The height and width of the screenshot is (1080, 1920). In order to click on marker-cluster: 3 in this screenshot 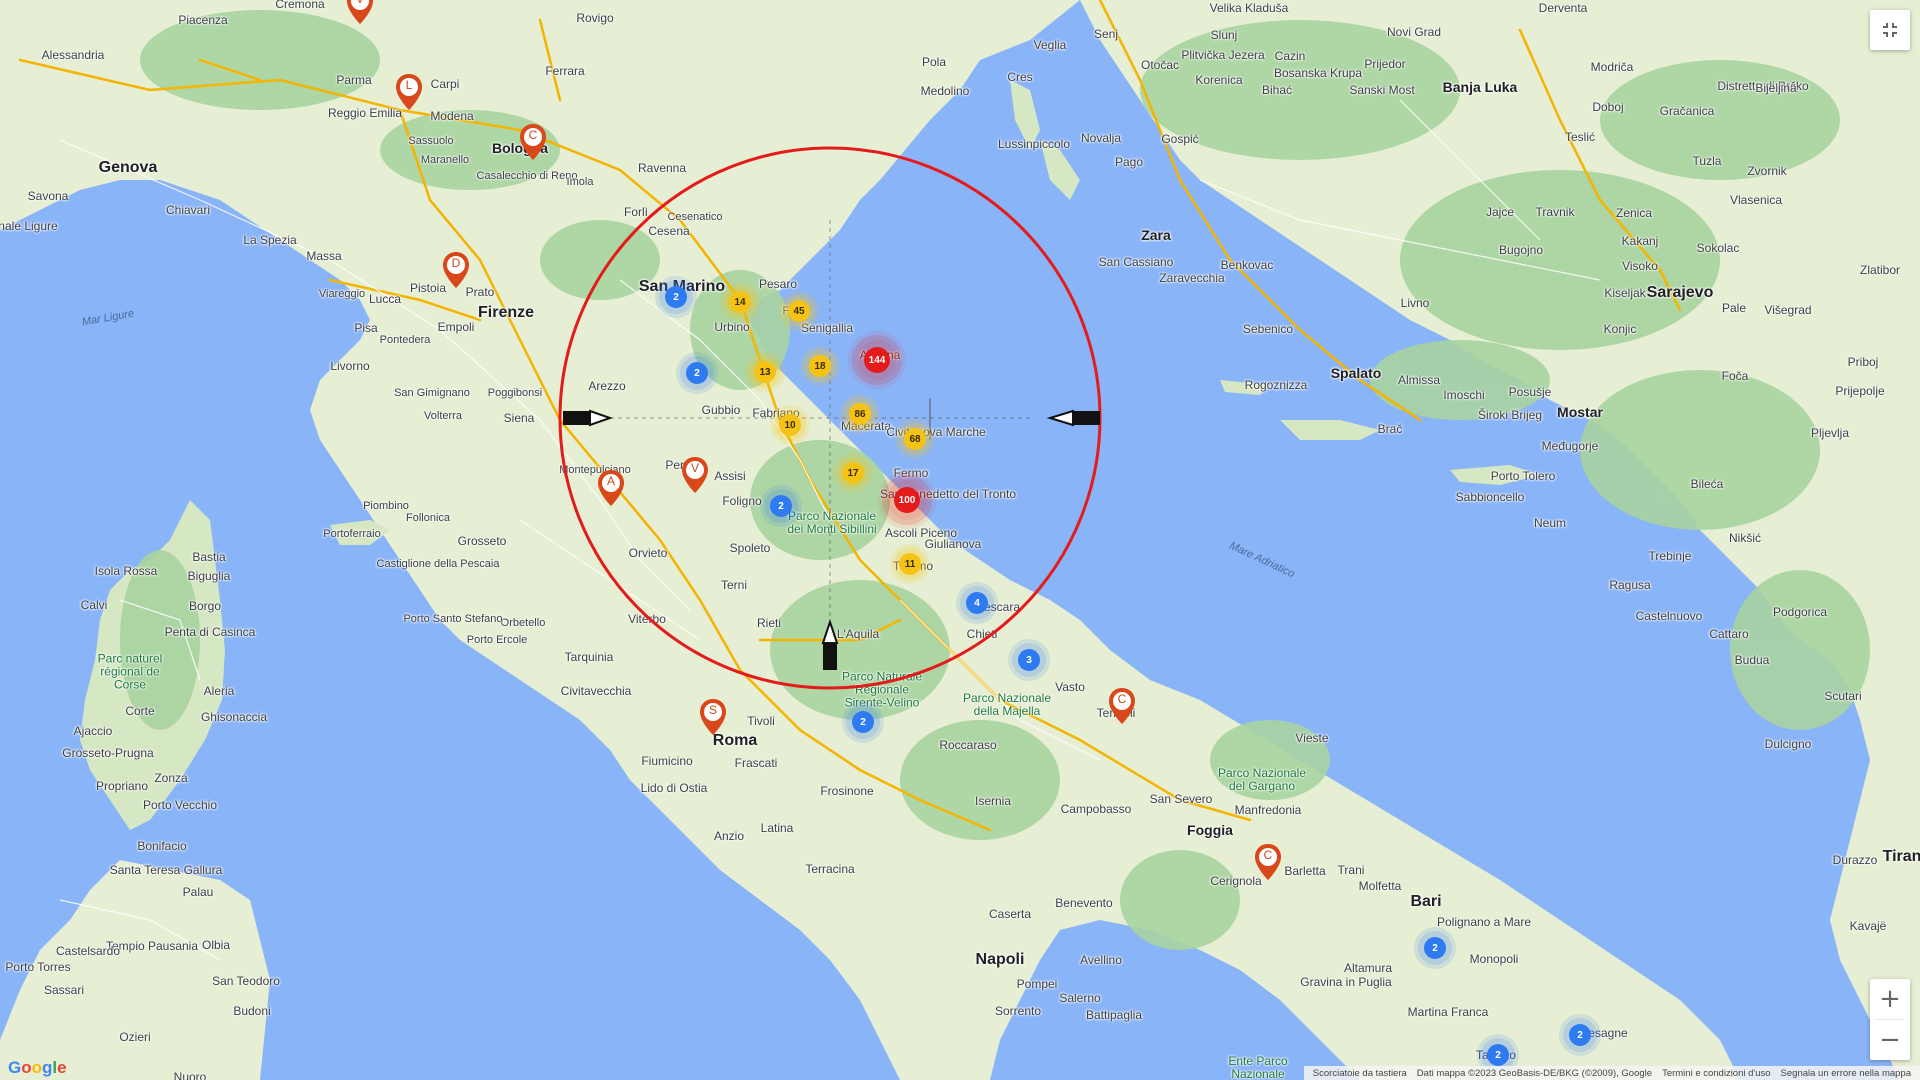, I will do `click(1029, 660)`.